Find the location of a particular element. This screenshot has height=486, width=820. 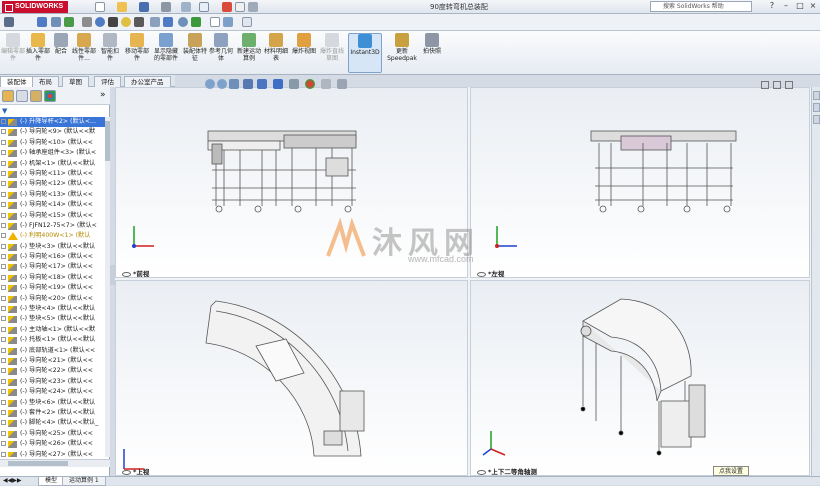

display-style-icon is located at coordinates (278, 84).